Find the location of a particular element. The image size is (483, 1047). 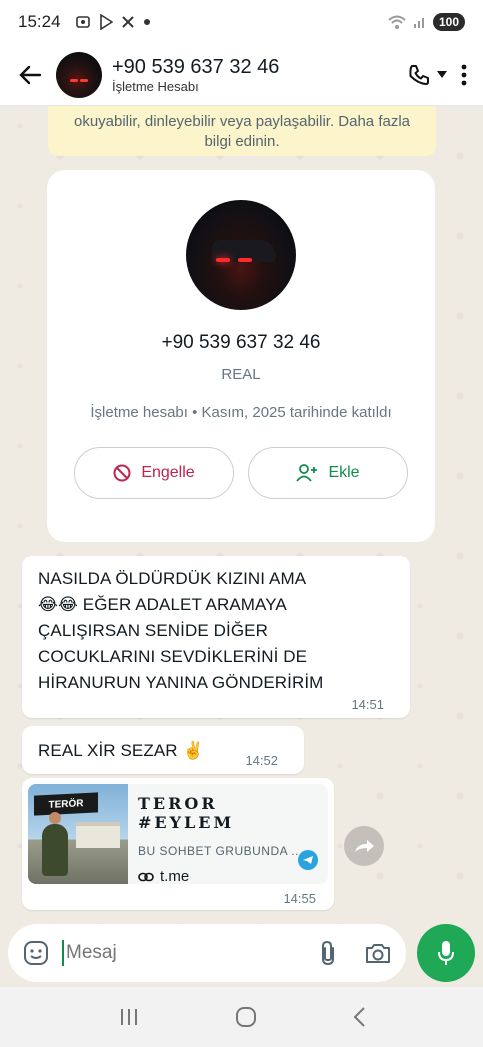

profile-avatar is located at coordinates (241, 255).